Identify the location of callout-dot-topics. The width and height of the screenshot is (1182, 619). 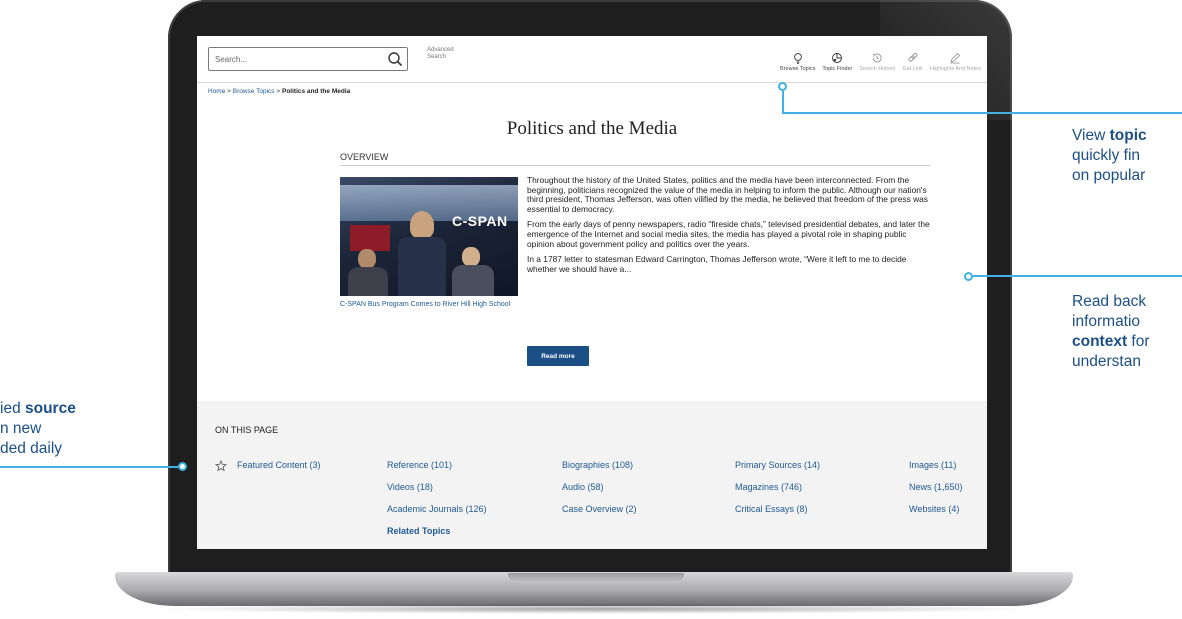
(782, 86).